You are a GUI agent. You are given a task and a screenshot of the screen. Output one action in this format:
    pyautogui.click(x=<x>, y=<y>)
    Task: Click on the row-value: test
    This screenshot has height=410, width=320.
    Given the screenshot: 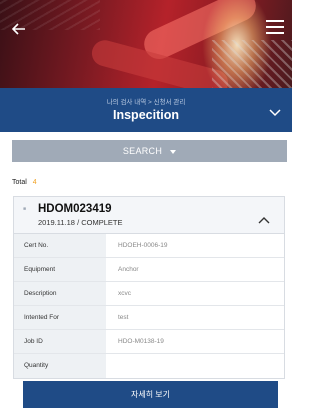 What is the action you would take?
    pyautogui.click(x=123, y=317)
    